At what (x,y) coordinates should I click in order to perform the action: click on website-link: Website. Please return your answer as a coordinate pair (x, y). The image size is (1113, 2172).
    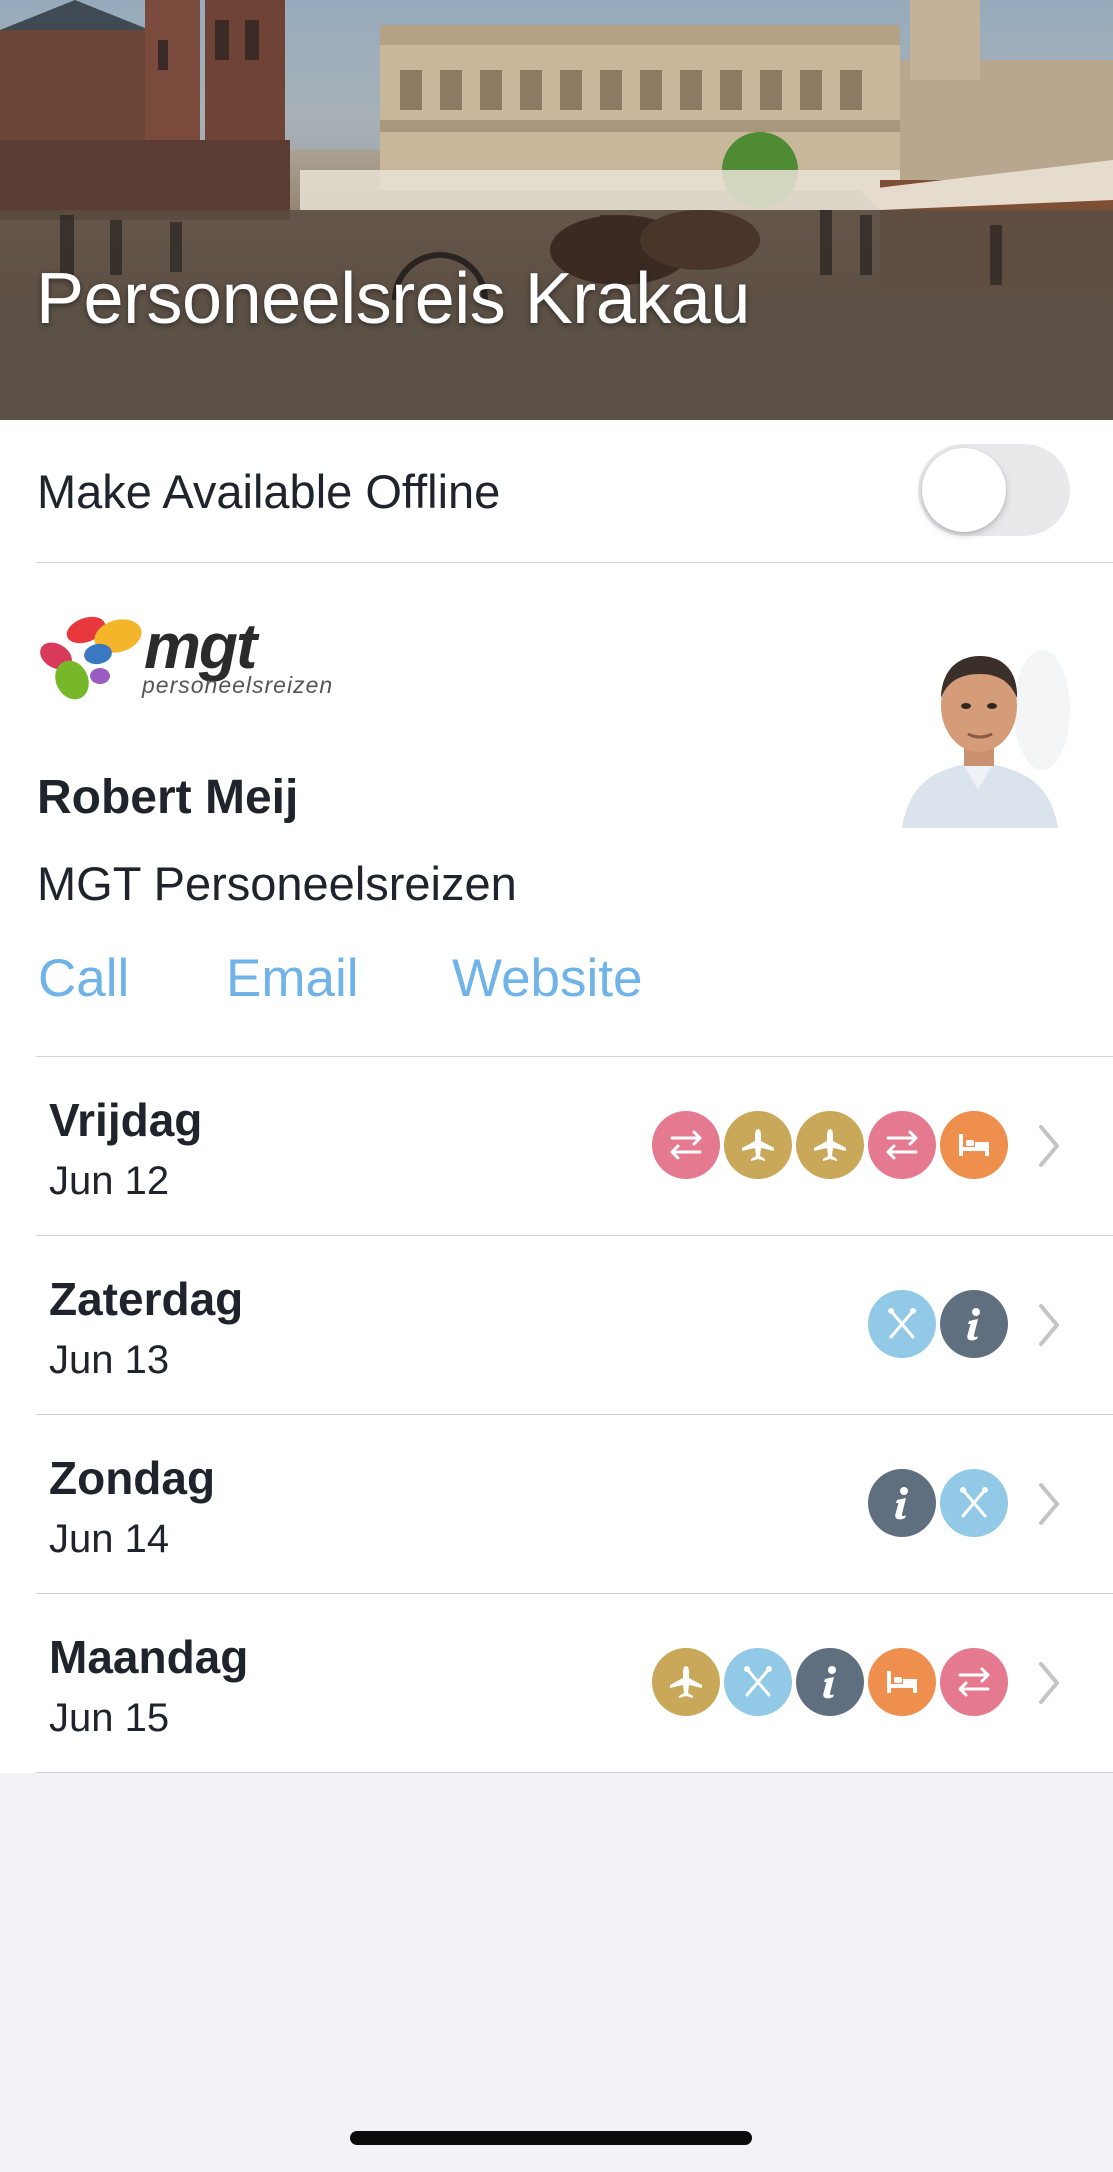
    Looking at the image, I should click on (547, 978).